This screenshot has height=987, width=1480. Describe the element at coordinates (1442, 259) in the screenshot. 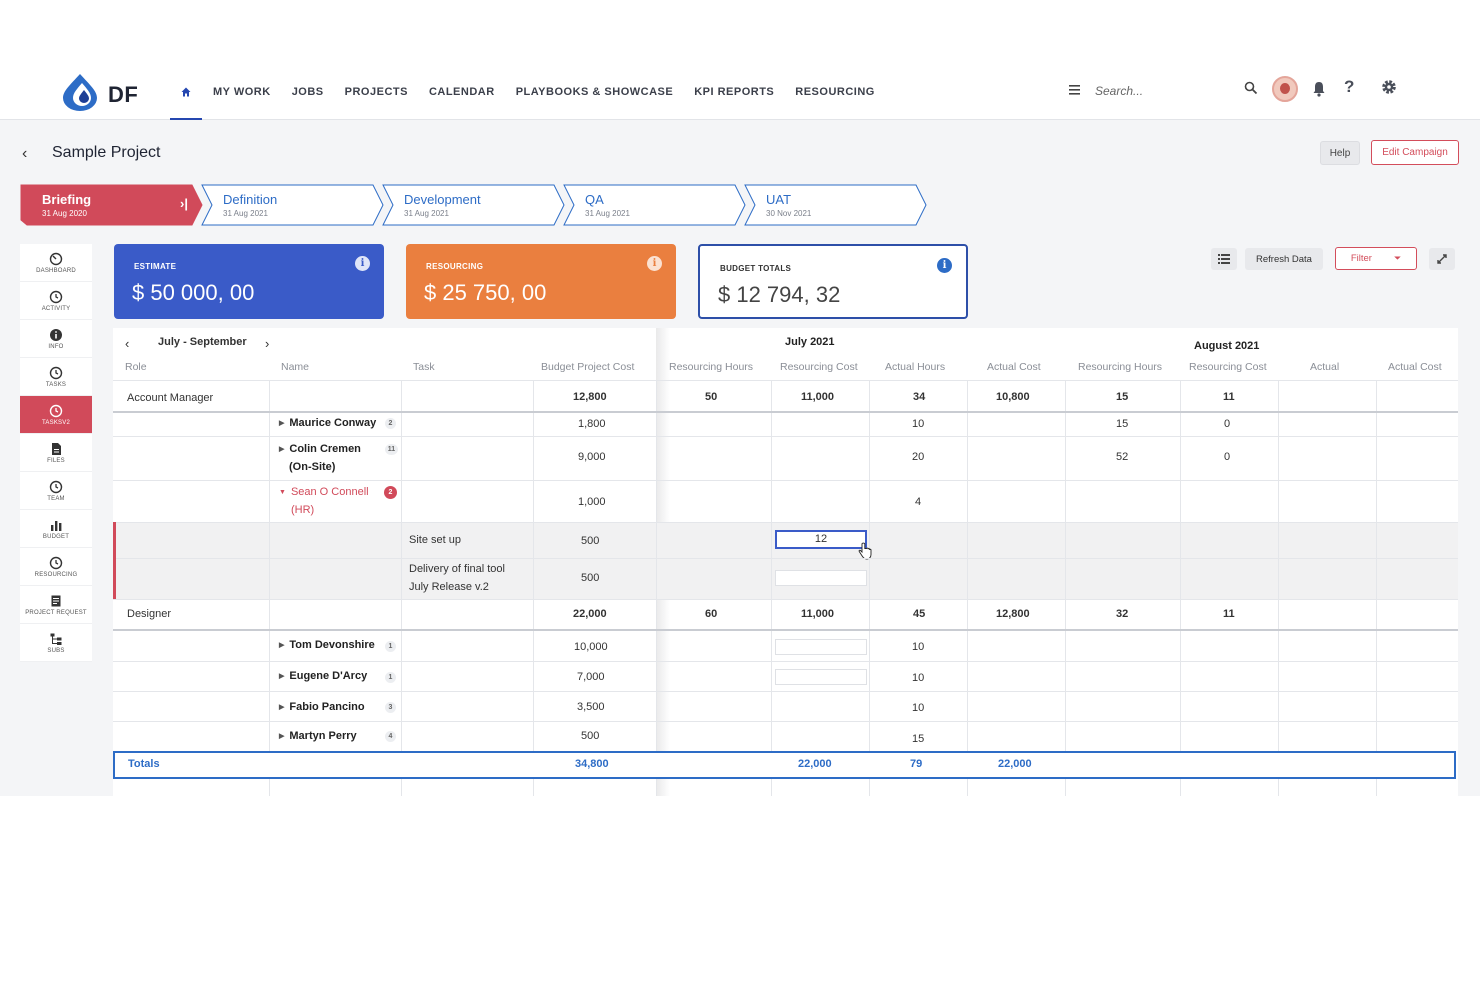

I see `expand-icon` at that location.